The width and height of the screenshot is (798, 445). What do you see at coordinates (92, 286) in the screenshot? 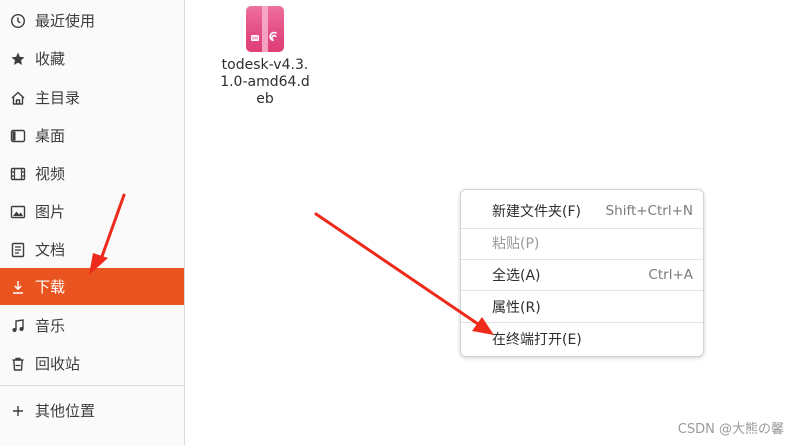
I see `sidebar-item-downloads: 下载` at bounding box center [92, 286].